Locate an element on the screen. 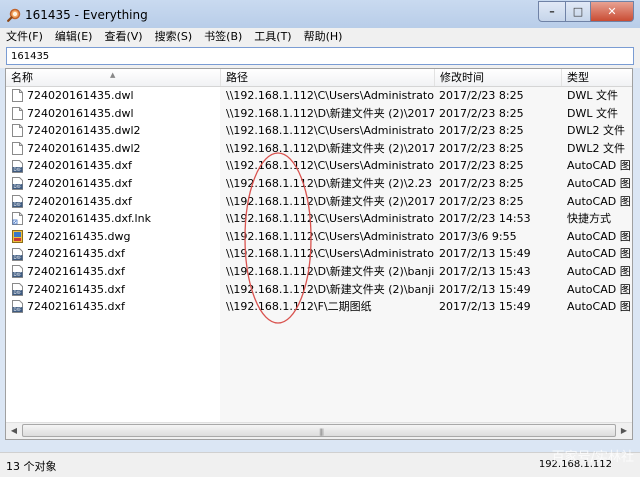 This screenshot has height=477, width=640. menu-help: 帮助(H) is located at coordinates (323, 37).